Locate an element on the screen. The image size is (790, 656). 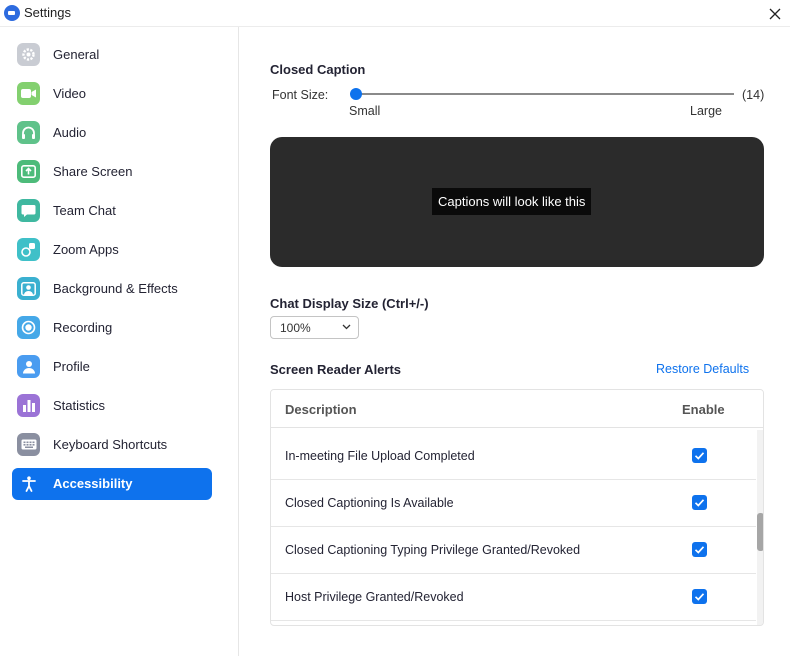
alert-description: Host Privilege Granted/Revoked is located at coordinates (374, 597).